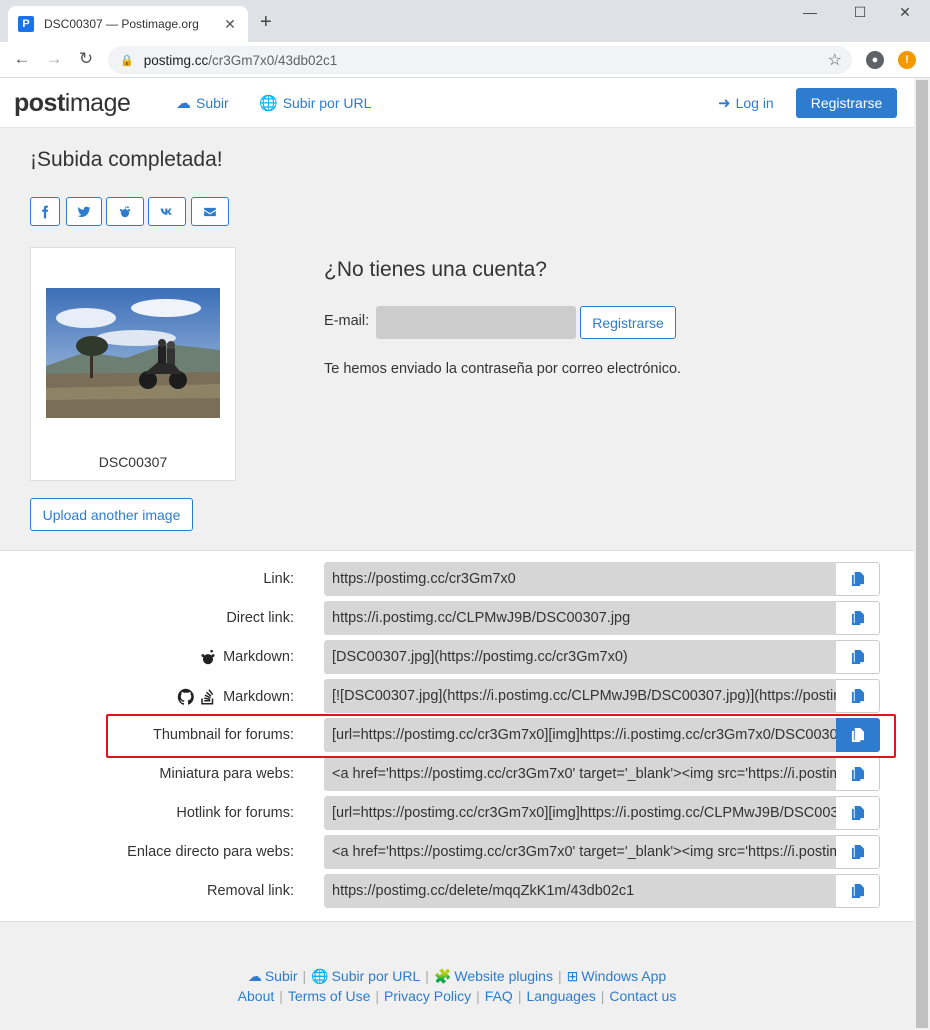 This screenshot has width=930, height=1030. I want to click on back-arrow-icon: ←, so click(22, 59).